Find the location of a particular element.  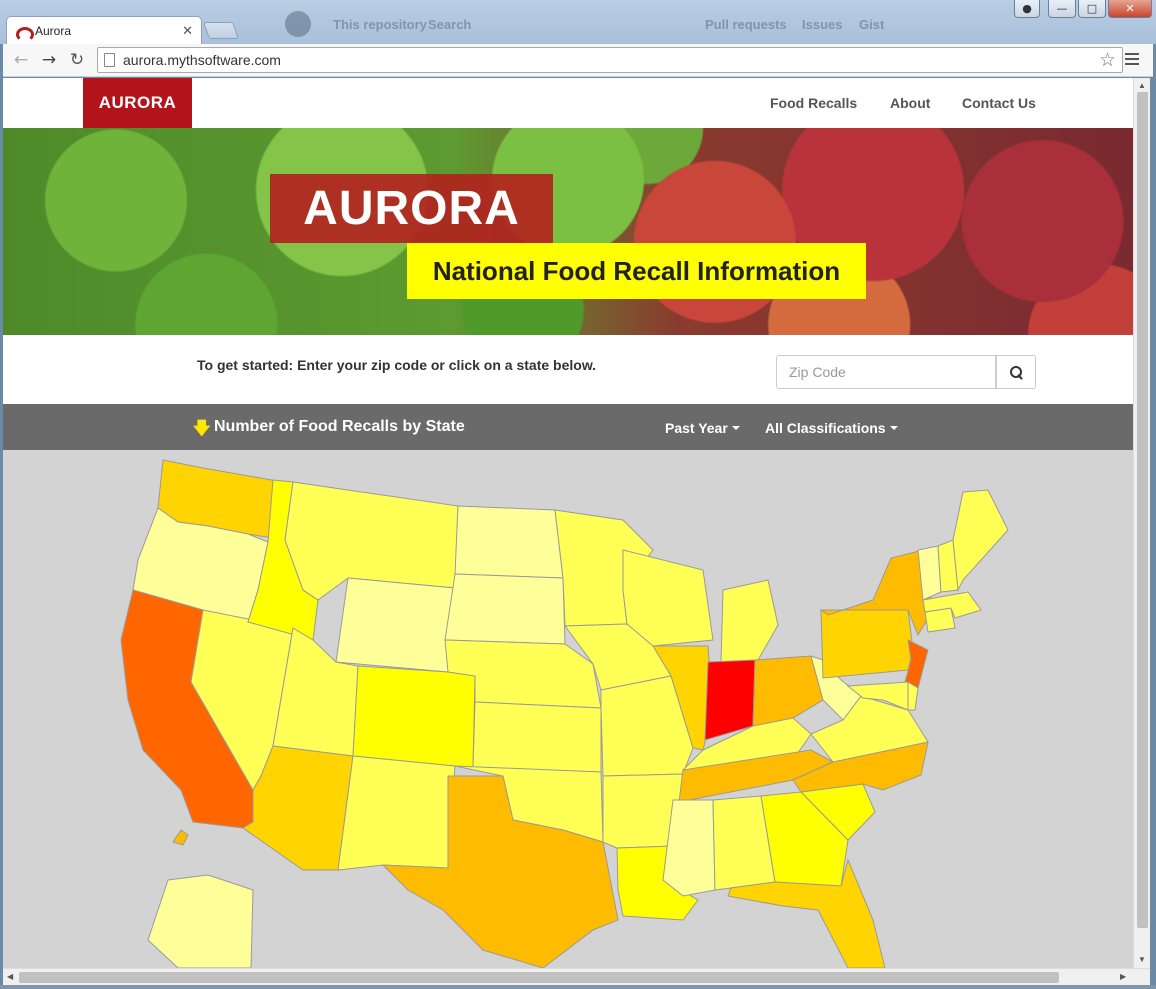

maximize-button: □ is located at coordinates (1092, 9).